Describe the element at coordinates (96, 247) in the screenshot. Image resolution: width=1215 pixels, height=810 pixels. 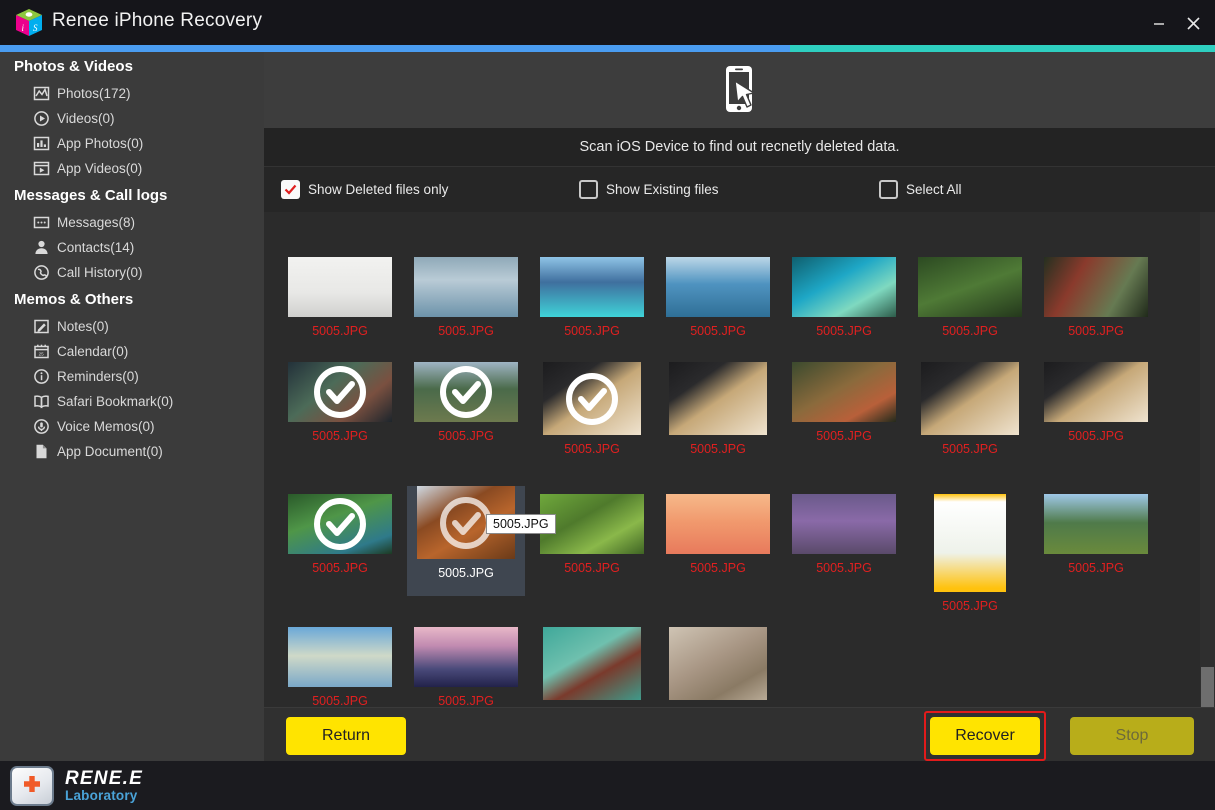
I see `sidebar-item-label: Contacts(14)` at that location.